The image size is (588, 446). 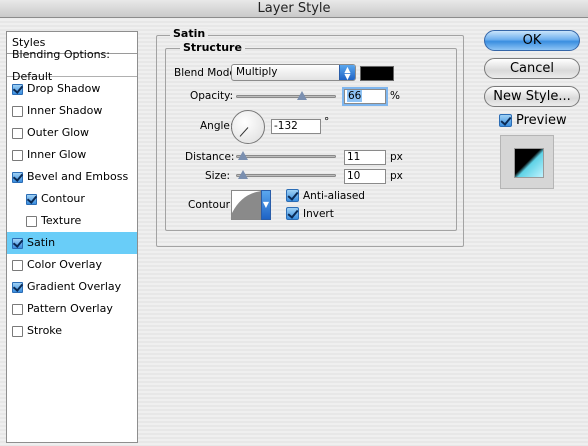 I want to click on preview-checkbox: Preview, so click(x=533, y=120).